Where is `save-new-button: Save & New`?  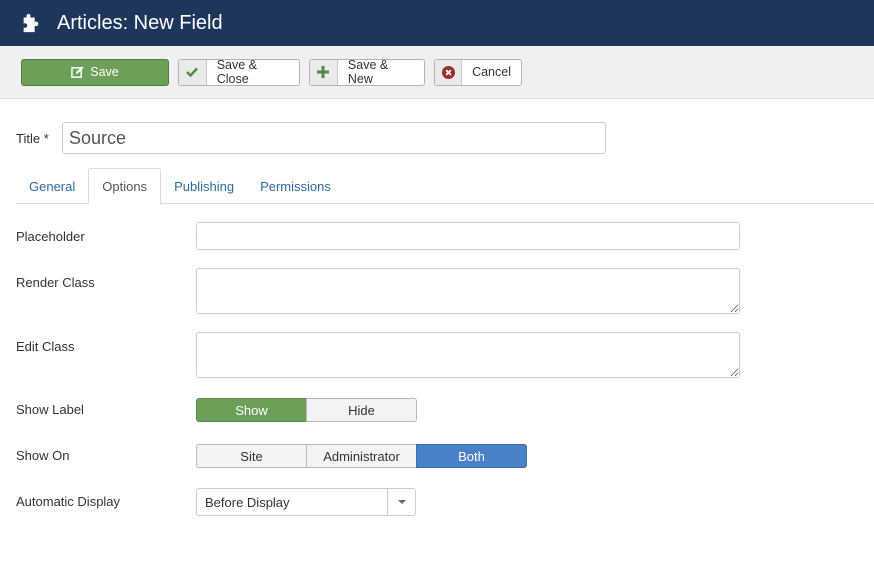 save-new-button: Save & New is located at coordinates (367, 72).